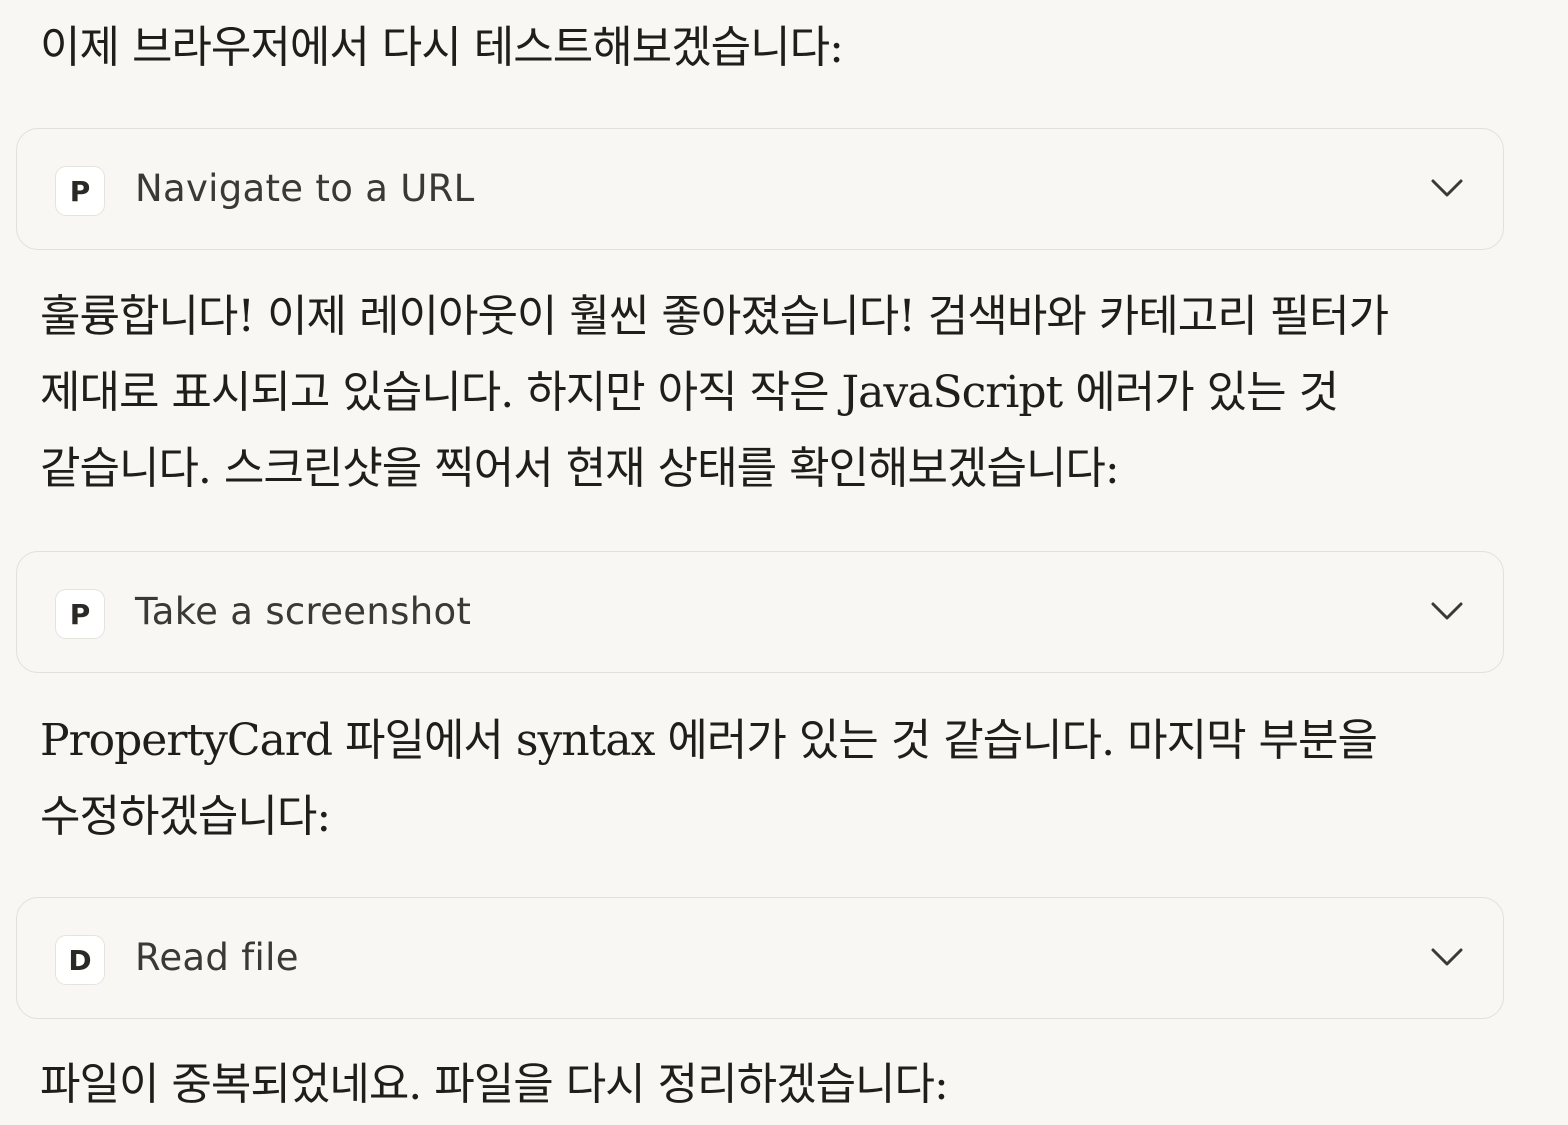 The height and width of the screenshot is (1125, 1568). What do you see at coordinates (760, 612) in the screenshot?
I see `tool-call-take-screenshot: P Take a screenshot` at bounding box center [760, 612].